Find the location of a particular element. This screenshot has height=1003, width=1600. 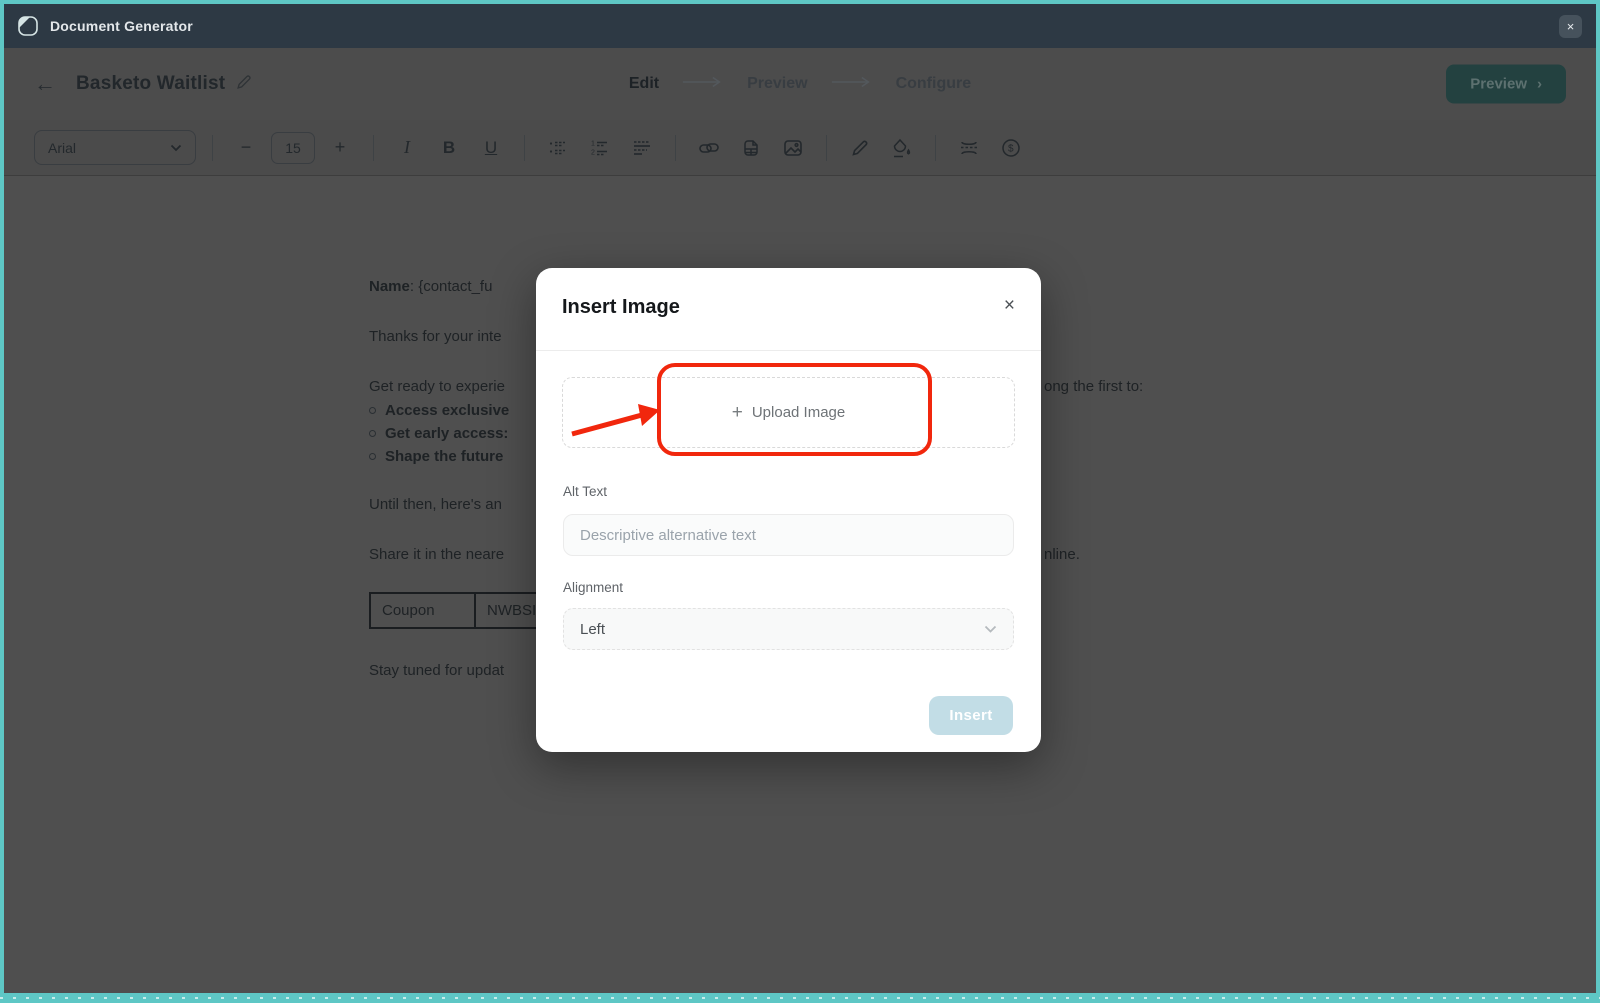

formatting-toolbar: Arial − + I B U 1 2 is located at coordinates (800, 148).